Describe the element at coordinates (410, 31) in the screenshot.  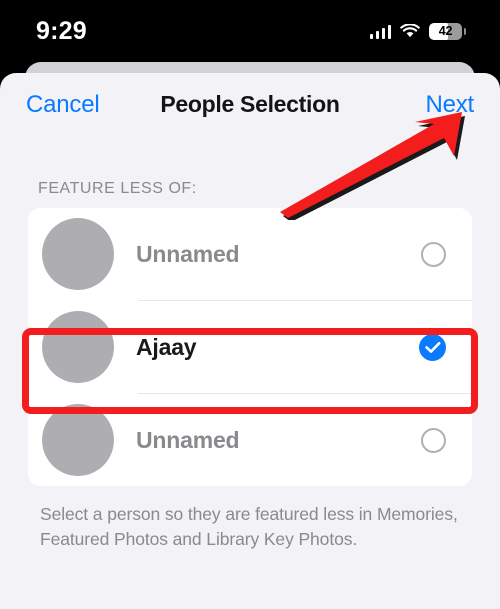
I see `wifi-icon` at that location.